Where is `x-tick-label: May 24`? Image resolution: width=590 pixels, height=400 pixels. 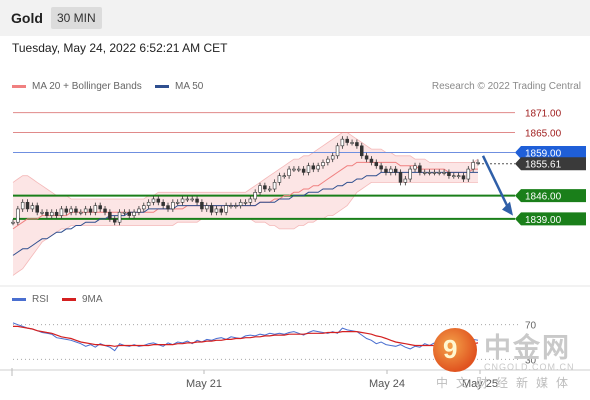
x-tick-label: May 24 is located at coordinates (387, 384).